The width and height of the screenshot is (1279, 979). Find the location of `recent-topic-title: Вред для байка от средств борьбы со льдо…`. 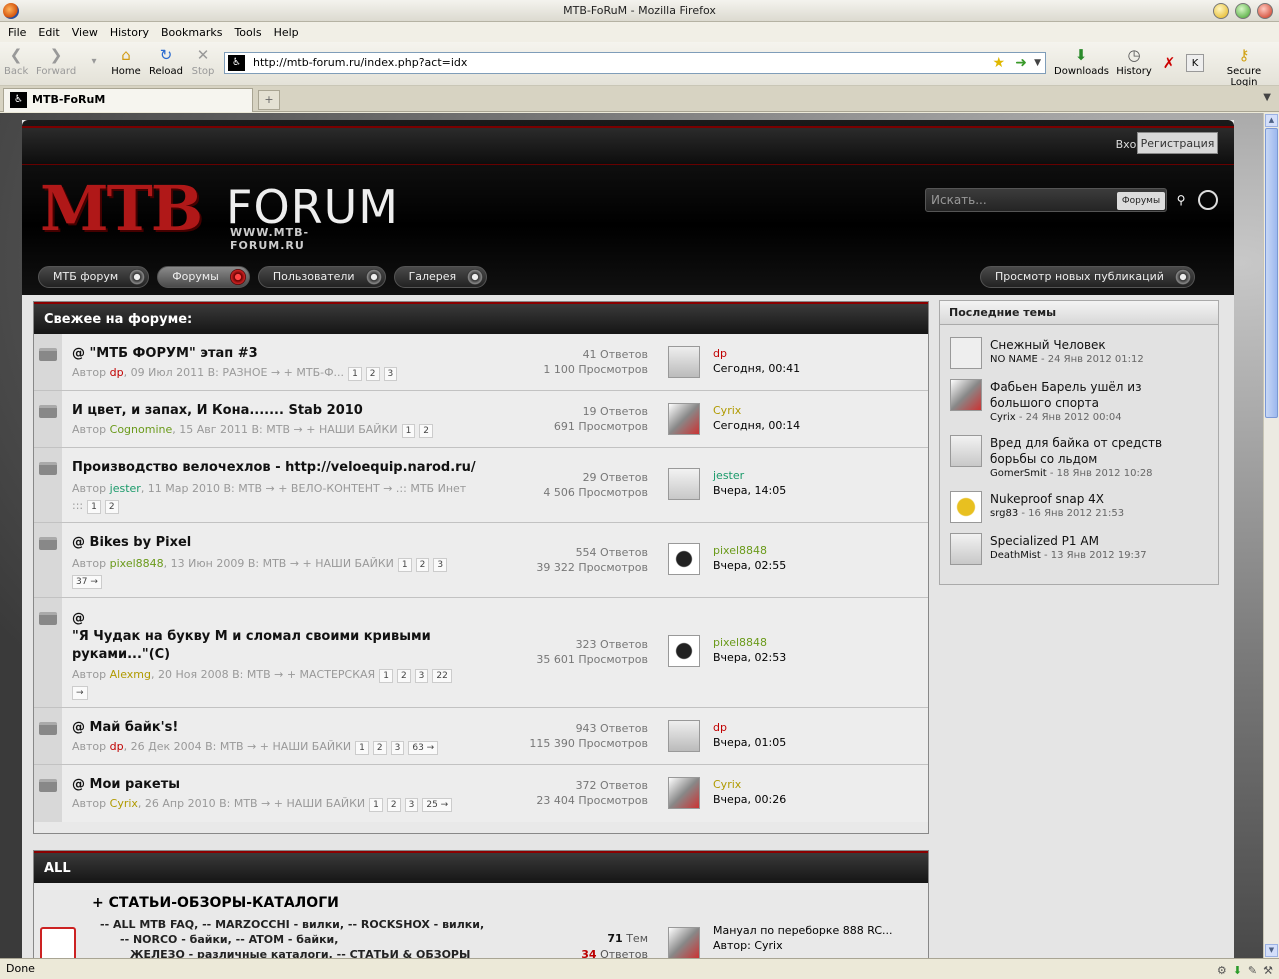

recent-topic-title: Вред для байка от средств борьбы со льдо… is located at coordinates (1097, 451).